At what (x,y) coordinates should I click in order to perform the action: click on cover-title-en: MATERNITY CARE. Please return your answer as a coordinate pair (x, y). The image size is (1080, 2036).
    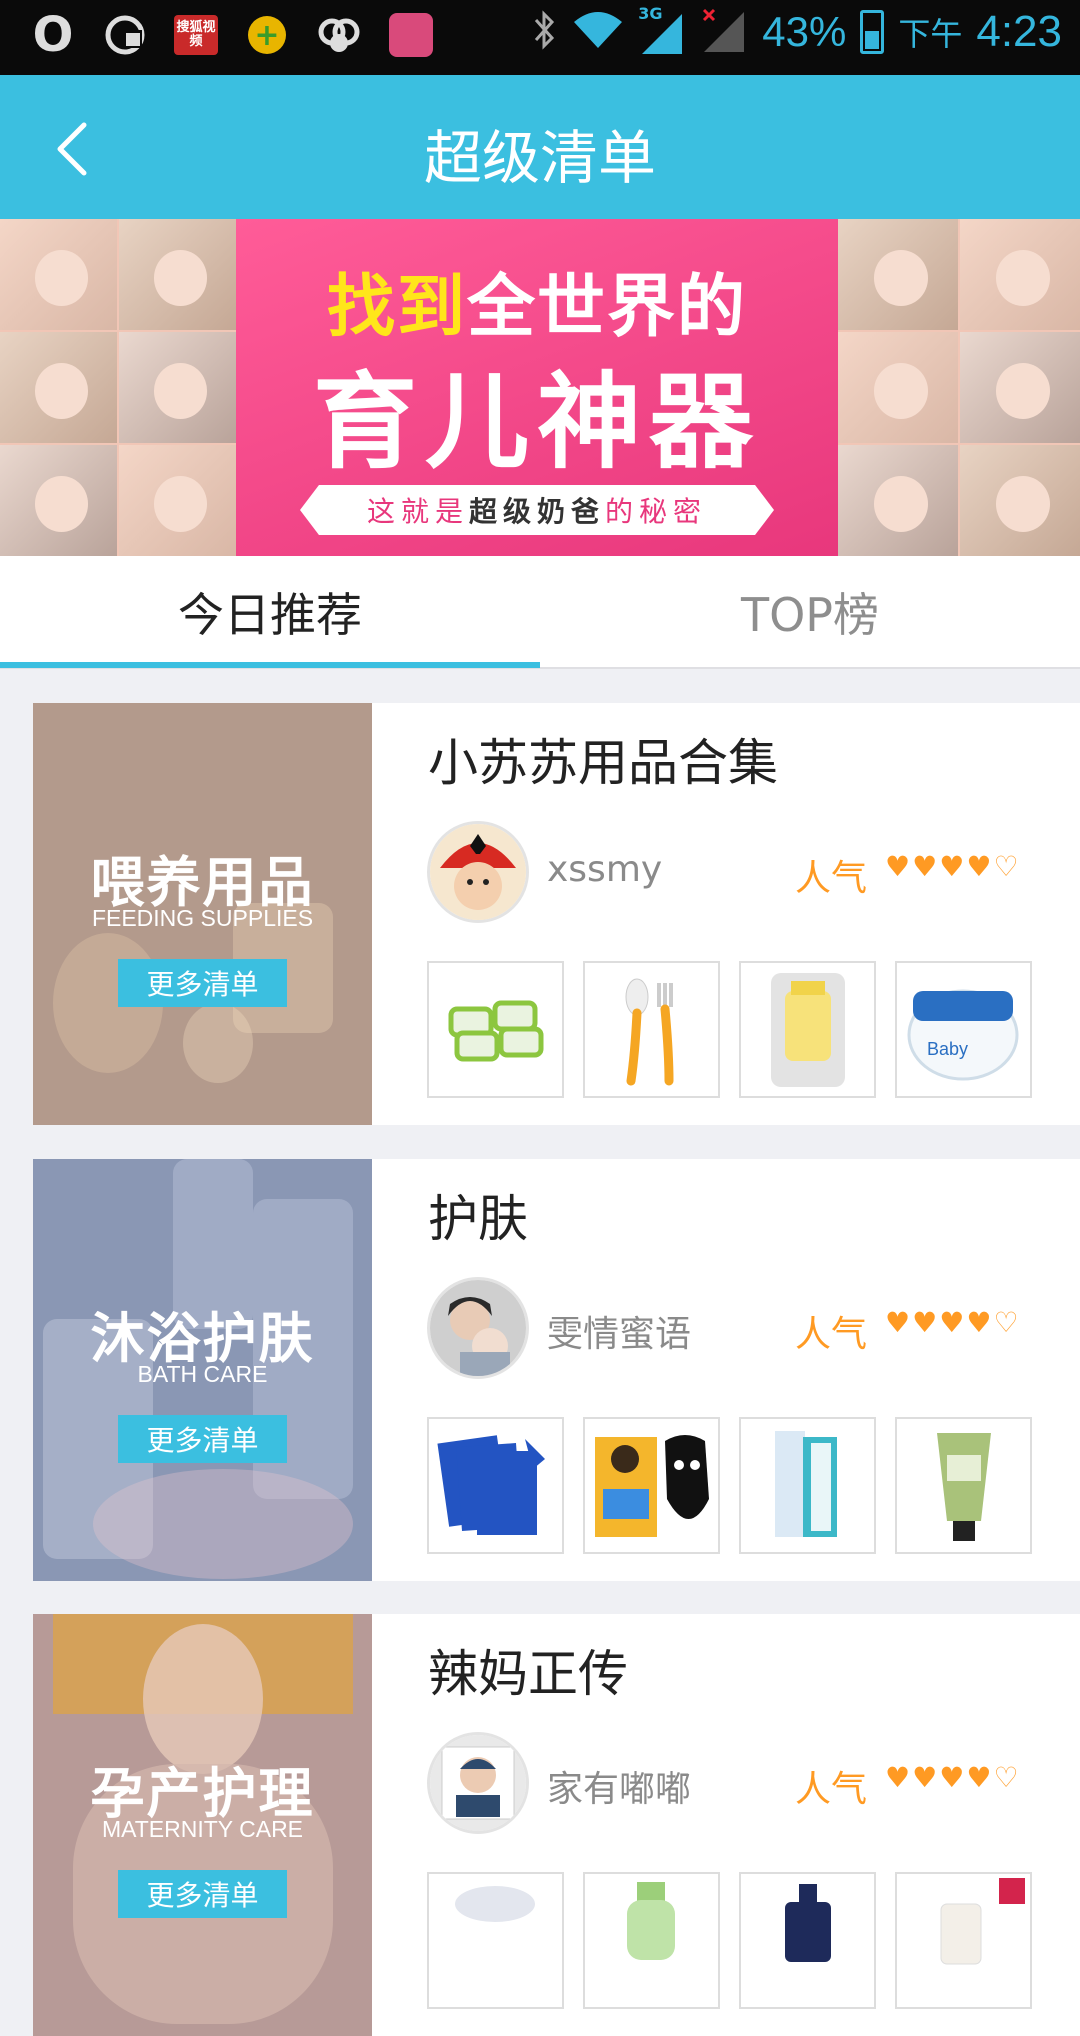
    Looking at the image, I should click on (202, 1829).